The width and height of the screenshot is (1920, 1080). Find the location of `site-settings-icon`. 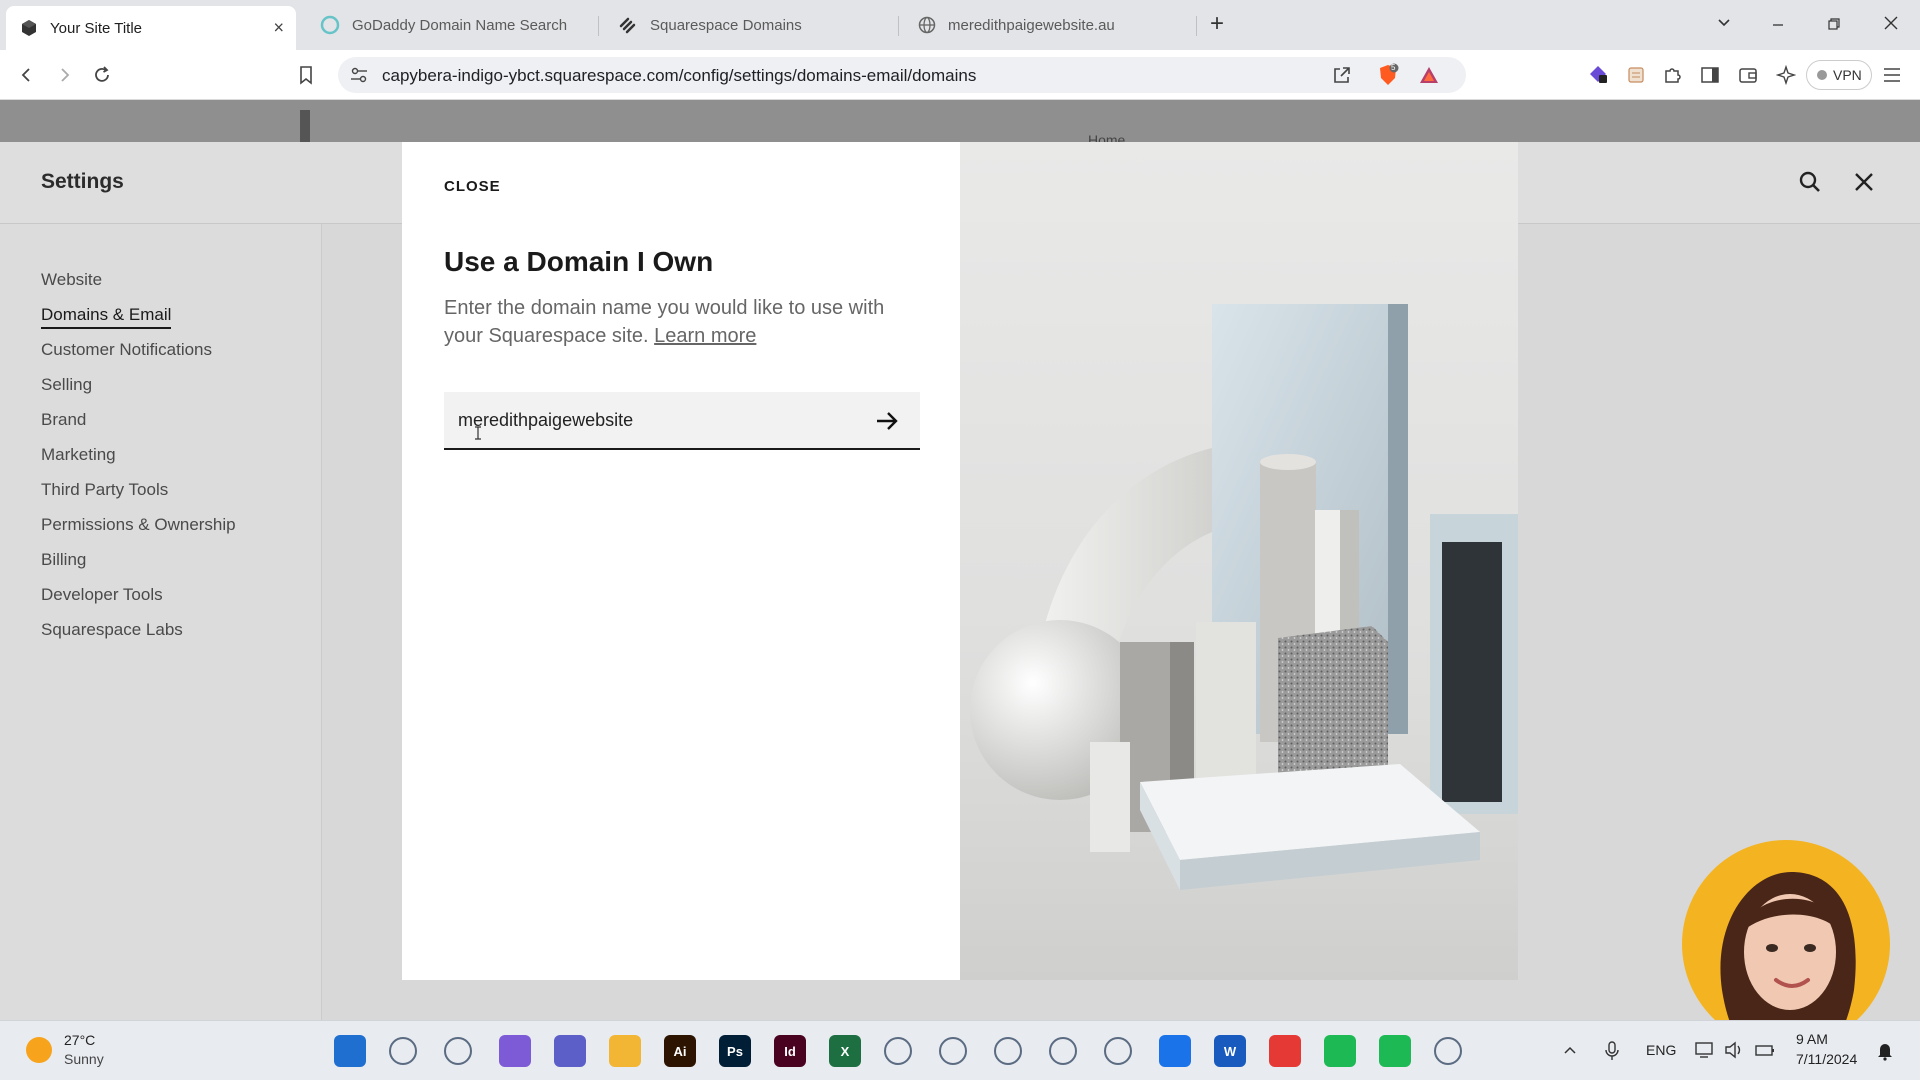

site-settings-icon is located at coordinates (359, 75).